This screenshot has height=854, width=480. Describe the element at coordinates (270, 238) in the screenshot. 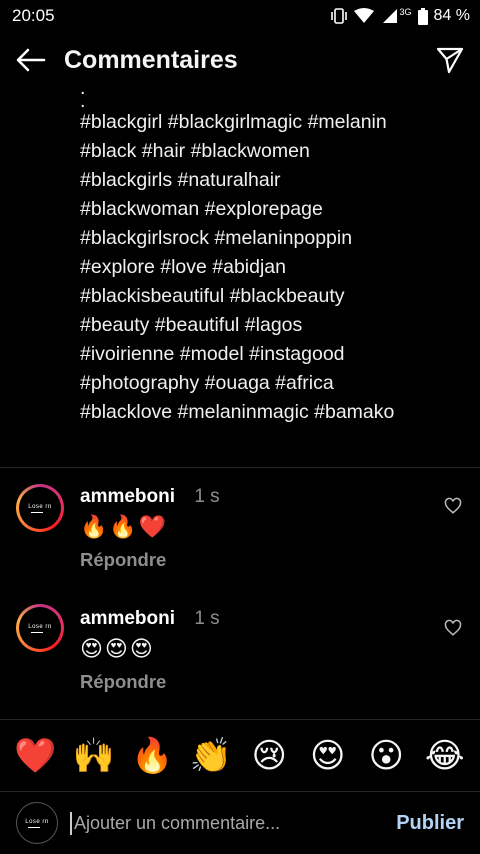

I see `caption-hashtags-line: #blackgirlsrock #melaninpoppin` at that location.